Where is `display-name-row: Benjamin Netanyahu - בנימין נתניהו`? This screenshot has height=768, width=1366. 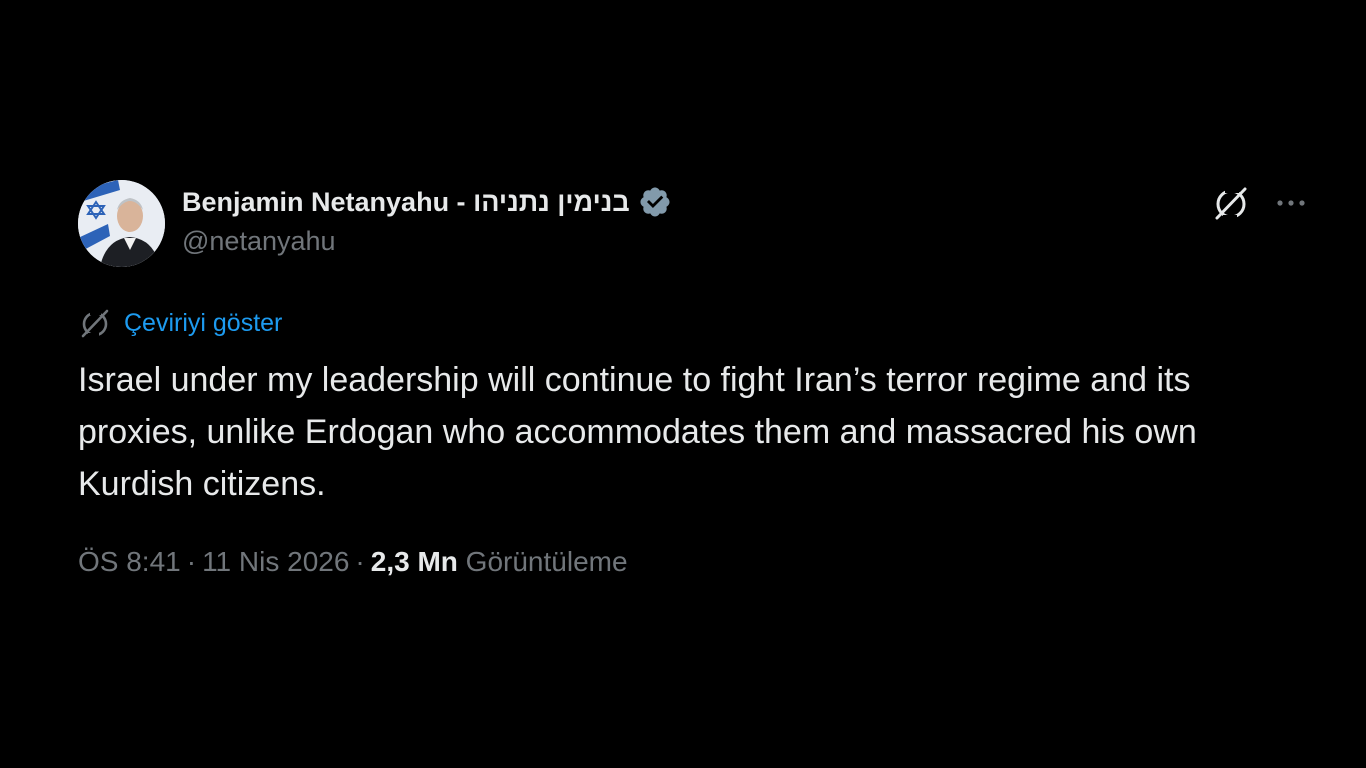 display-name-row: Benjamin Netanyahu - בנימין נתניהו is located at coordinates (427, 202).